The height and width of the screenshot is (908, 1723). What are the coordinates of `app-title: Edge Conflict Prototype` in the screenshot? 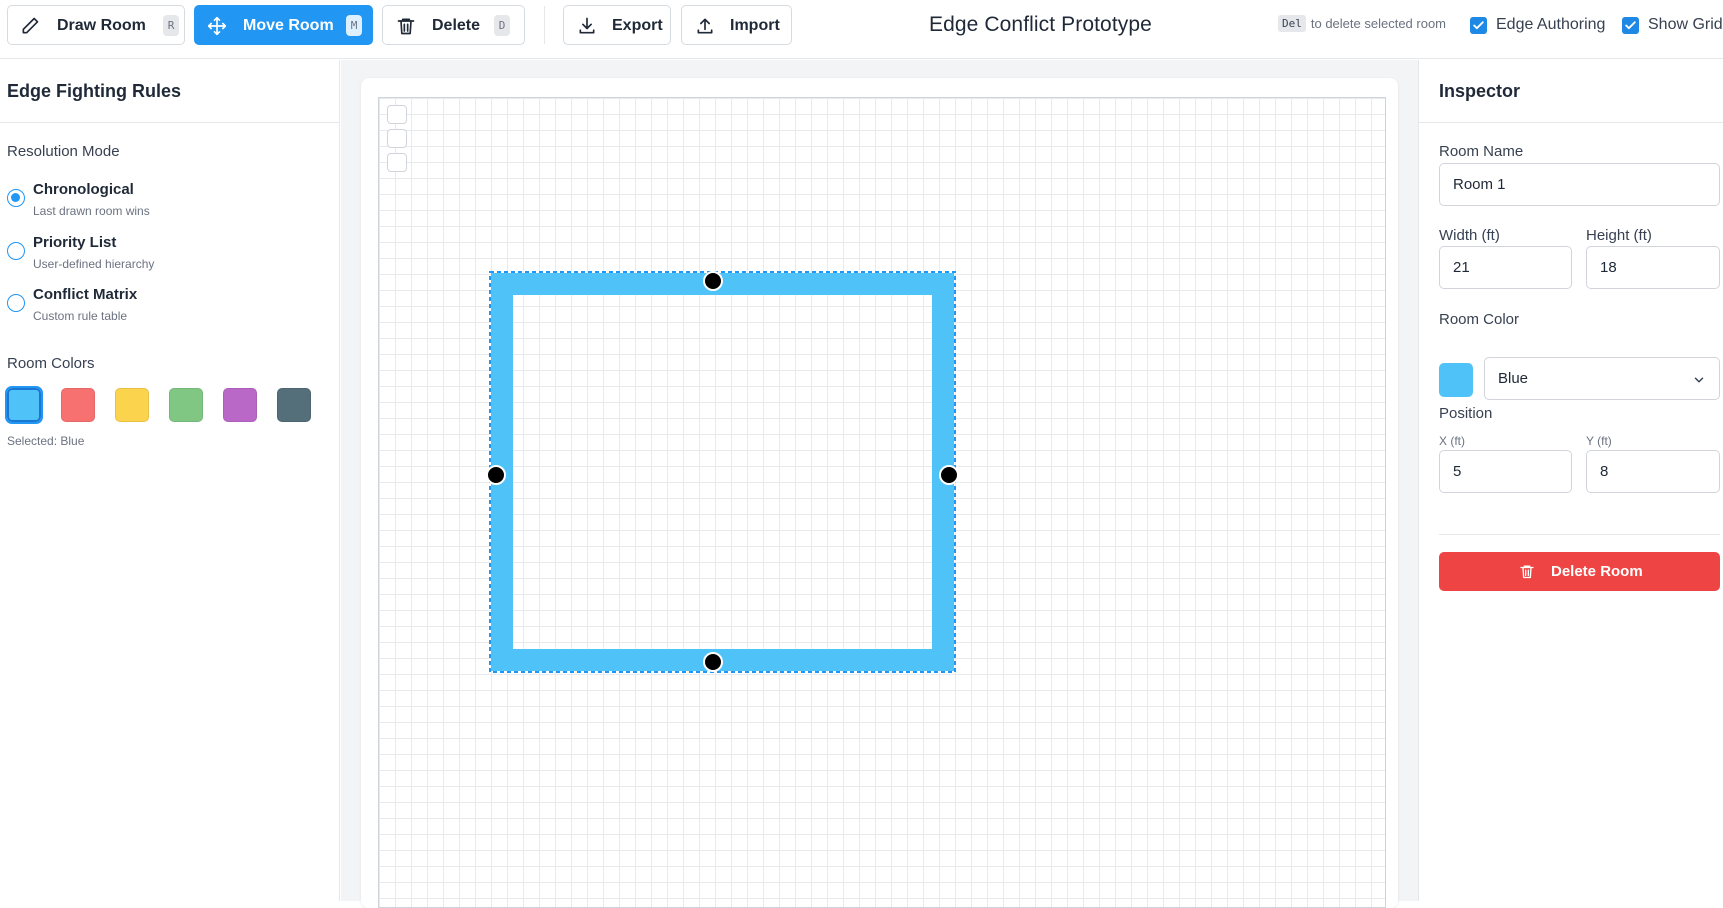 It's located at (1040, 24).